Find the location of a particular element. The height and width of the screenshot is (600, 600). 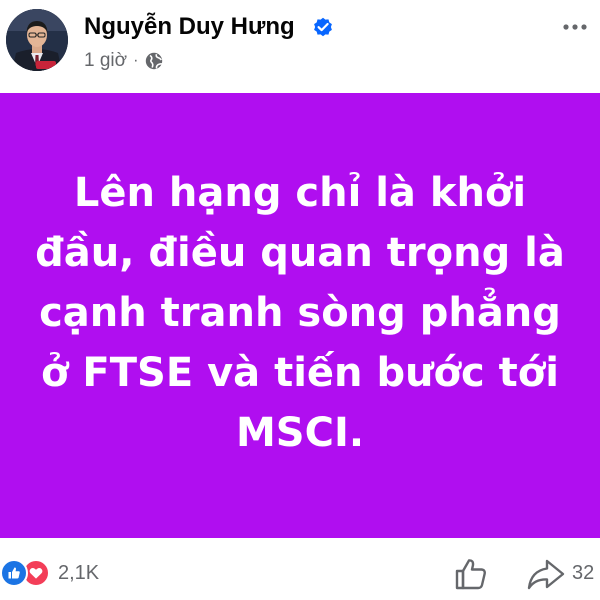

reactions-count: 2,1K is located at coordinates (79, 572).